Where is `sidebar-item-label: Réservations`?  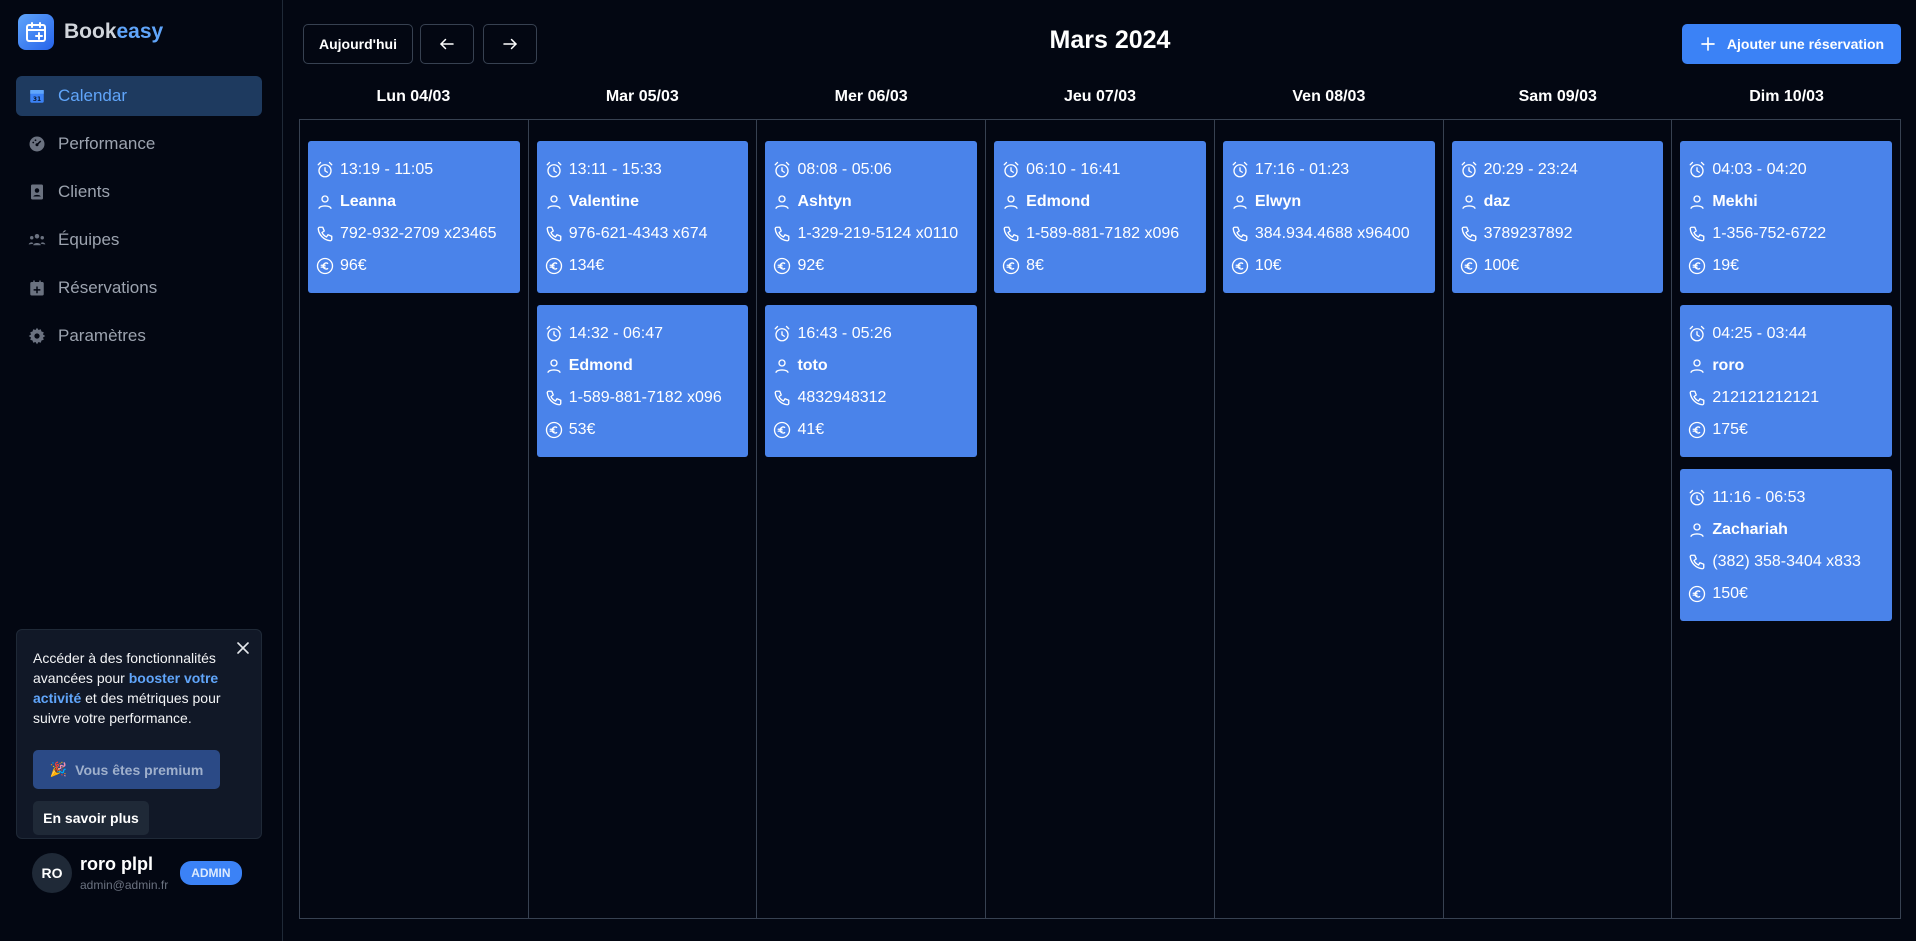
sidebar-item-label: Réservations is located at coordinates (108, 287).